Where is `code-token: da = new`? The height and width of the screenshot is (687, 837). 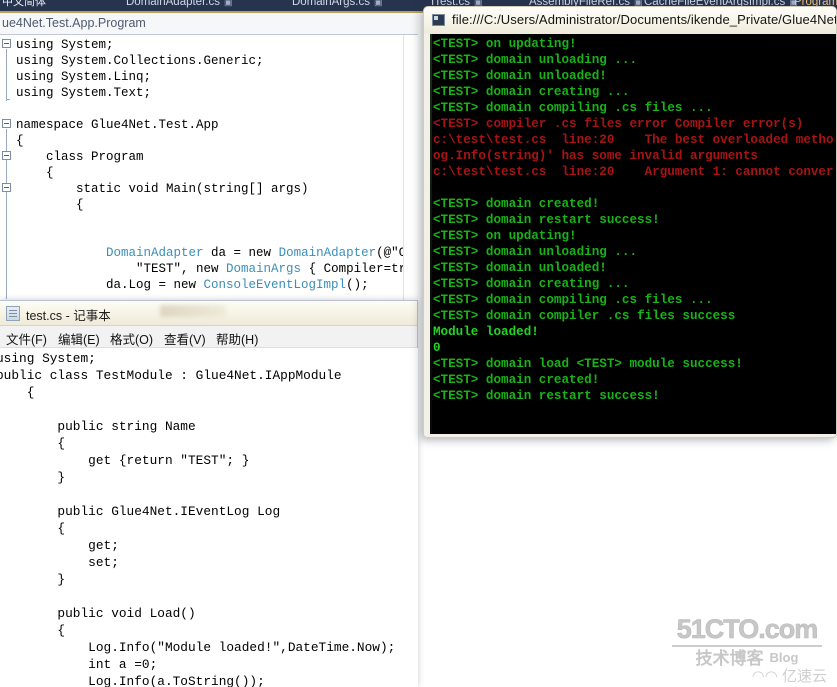 code-token: da = new is located at coordinates (241, 253).